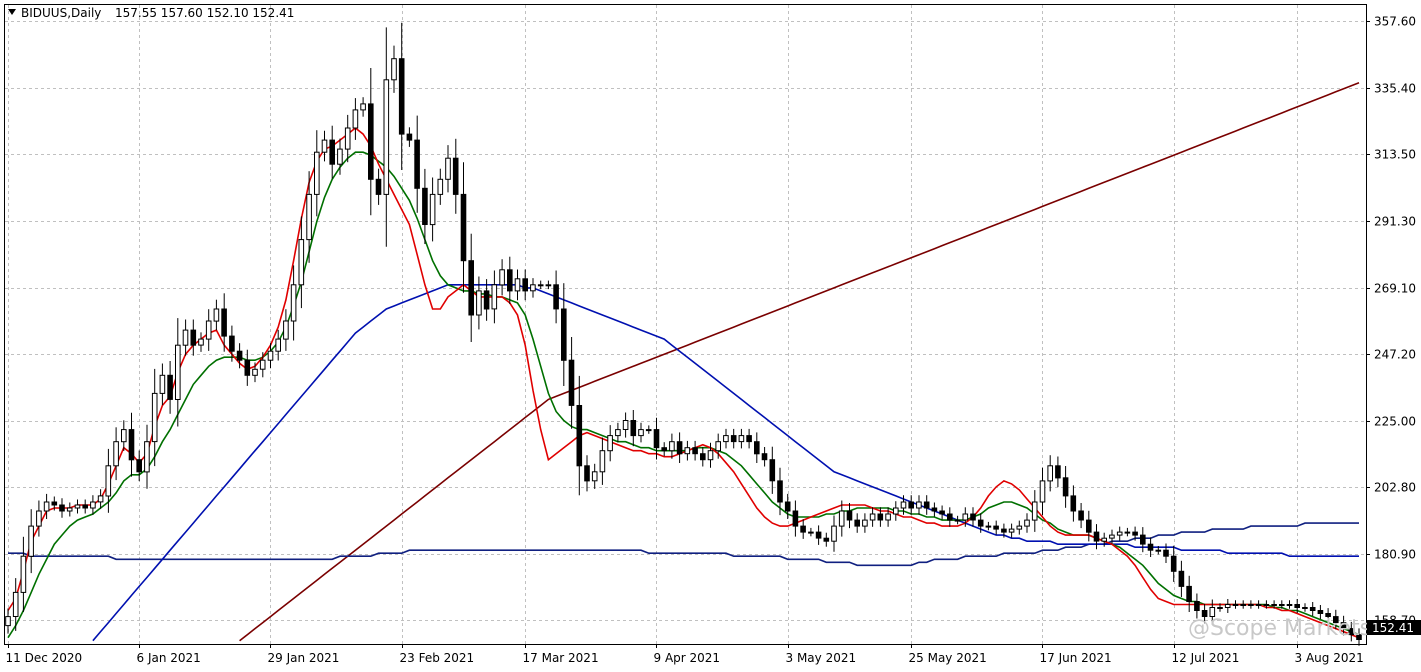 The image size is (1421, 672). I want to click on x-tick-label: 23 Feb 2021, so click(437, 658).